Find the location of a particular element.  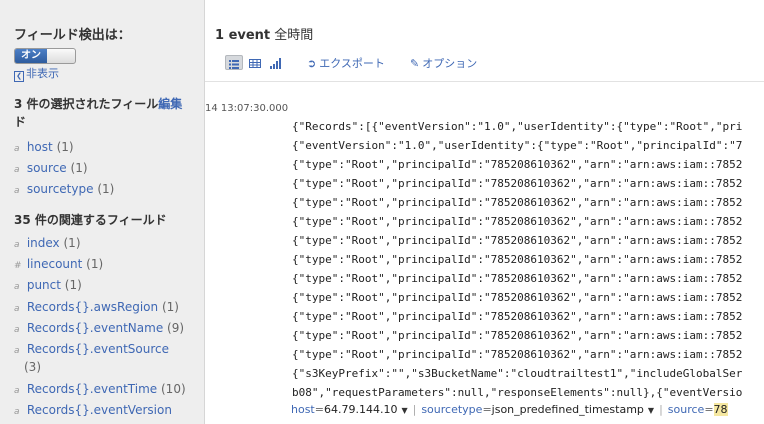

table-view-button is located at coordinates (256, 62).